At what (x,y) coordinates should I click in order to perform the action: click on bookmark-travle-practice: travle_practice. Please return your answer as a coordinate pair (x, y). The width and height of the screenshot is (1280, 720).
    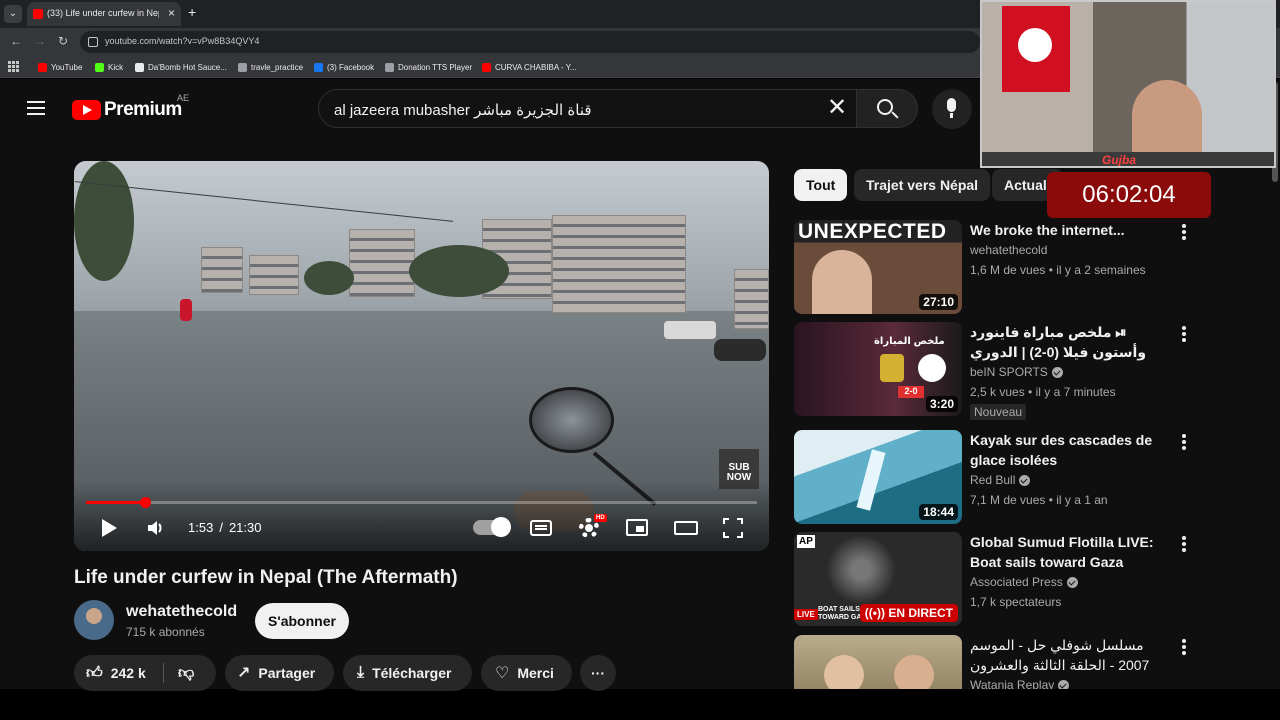
    Looking at the image, I should click on (270, 67).